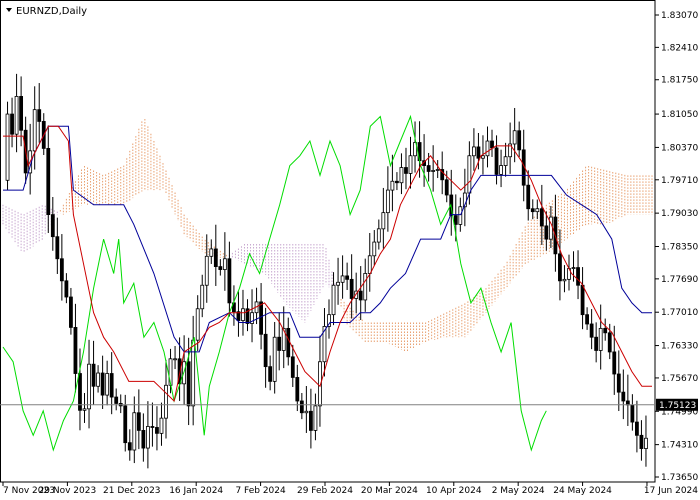 The height and width of the screenshot is (500, 700). I want to click on x-tick-label: 29 Feb 2024, so click(325, 491).